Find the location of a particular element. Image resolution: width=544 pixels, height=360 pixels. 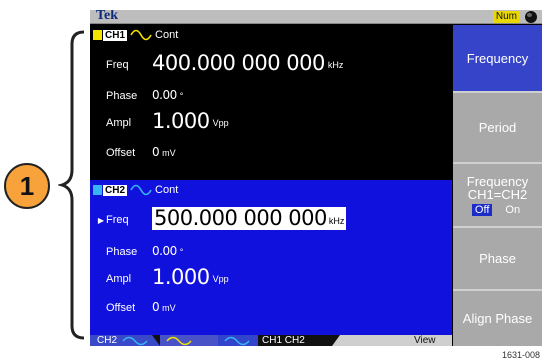

ch2-freq-row: ▶ Freq 500.000 000 000 kHz is located at coordinates (218, 217).